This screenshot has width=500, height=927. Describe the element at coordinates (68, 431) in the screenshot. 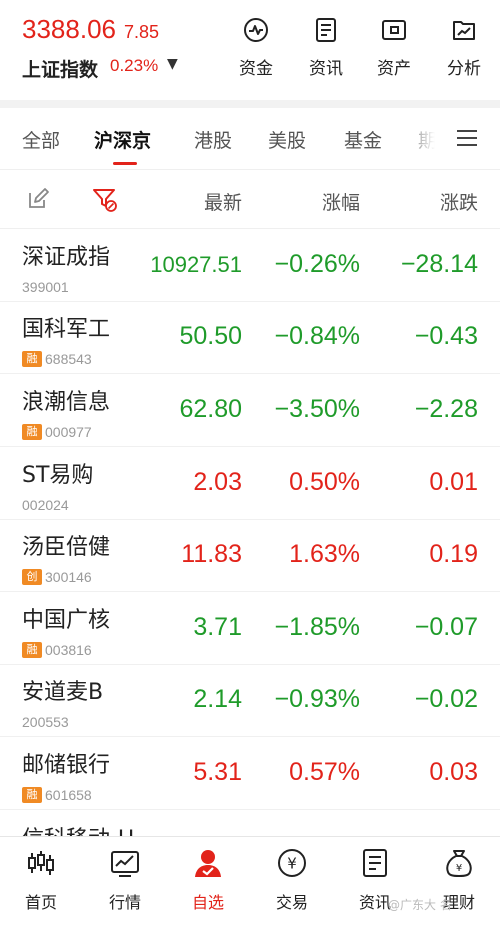

I see `stock-code: 000977` at that location.